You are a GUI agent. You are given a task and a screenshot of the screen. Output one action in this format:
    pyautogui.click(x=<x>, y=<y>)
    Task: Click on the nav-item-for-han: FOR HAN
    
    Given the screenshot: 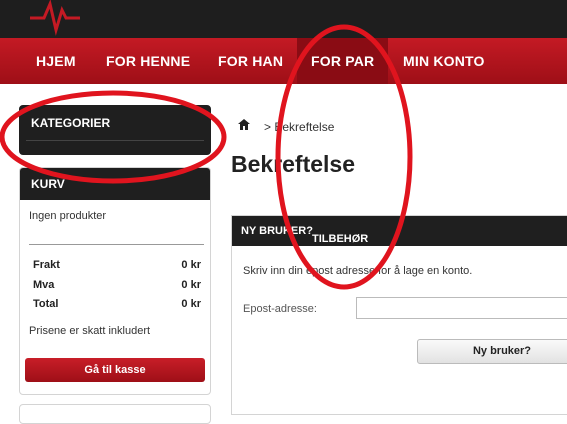 What is the action you would take?
    pyautogui.click(x=250, y=61)
    